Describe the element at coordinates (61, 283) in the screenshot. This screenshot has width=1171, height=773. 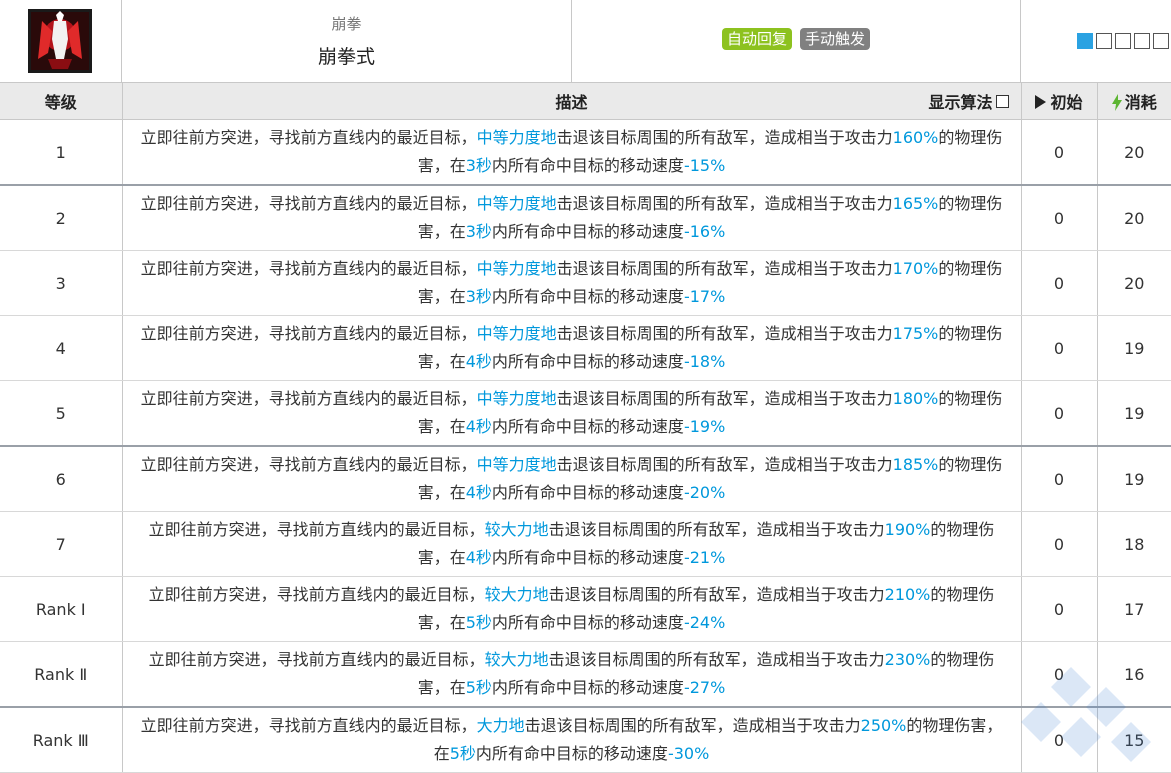
I see `level-cell: 3` at that location.